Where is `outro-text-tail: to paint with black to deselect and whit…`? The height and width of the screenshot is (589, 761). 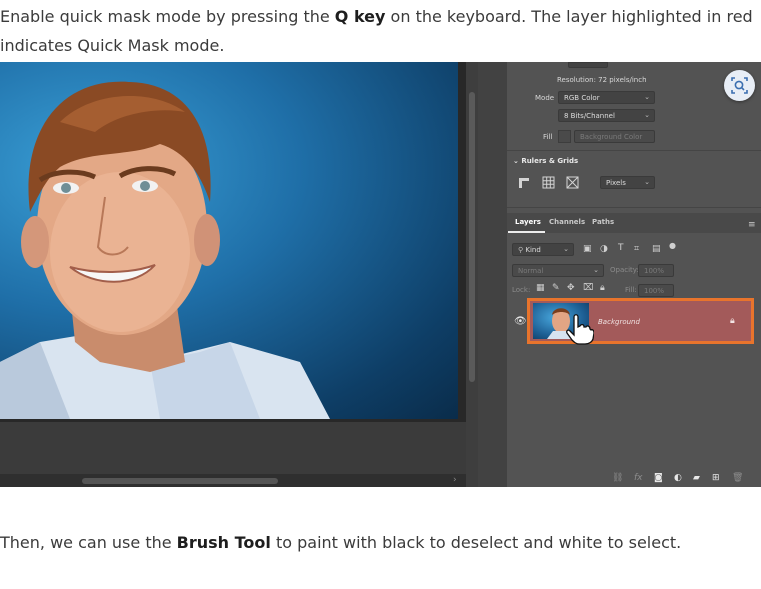 outro-text-tail: to paint with black to deselect and whit… is located at coordinates (476, 542).